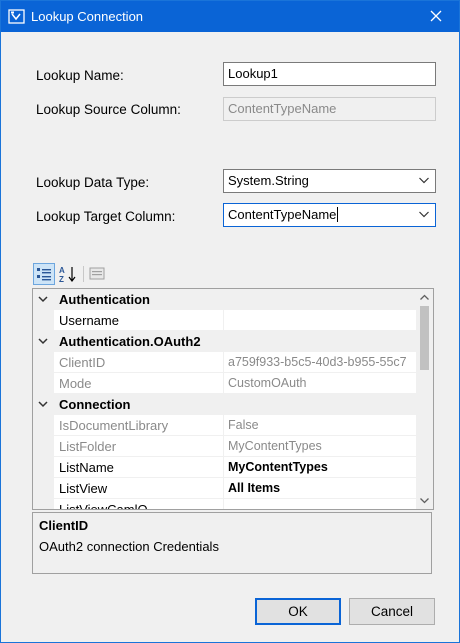  What do you see at coordinates (267, 383) in the screenshot?
I see `property-value: CustomOAuth` at bounding box center [267, 383].